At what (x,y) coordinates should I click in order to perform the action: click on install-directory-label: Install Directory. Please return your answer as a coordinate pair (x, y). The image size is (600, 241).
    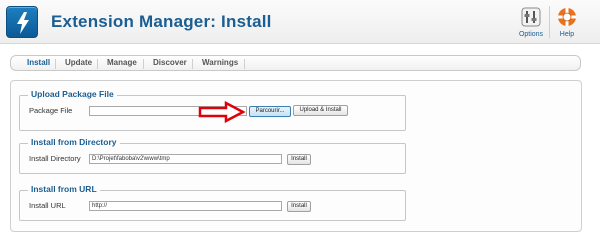
    Looking at the image, I should click on (55, 158).